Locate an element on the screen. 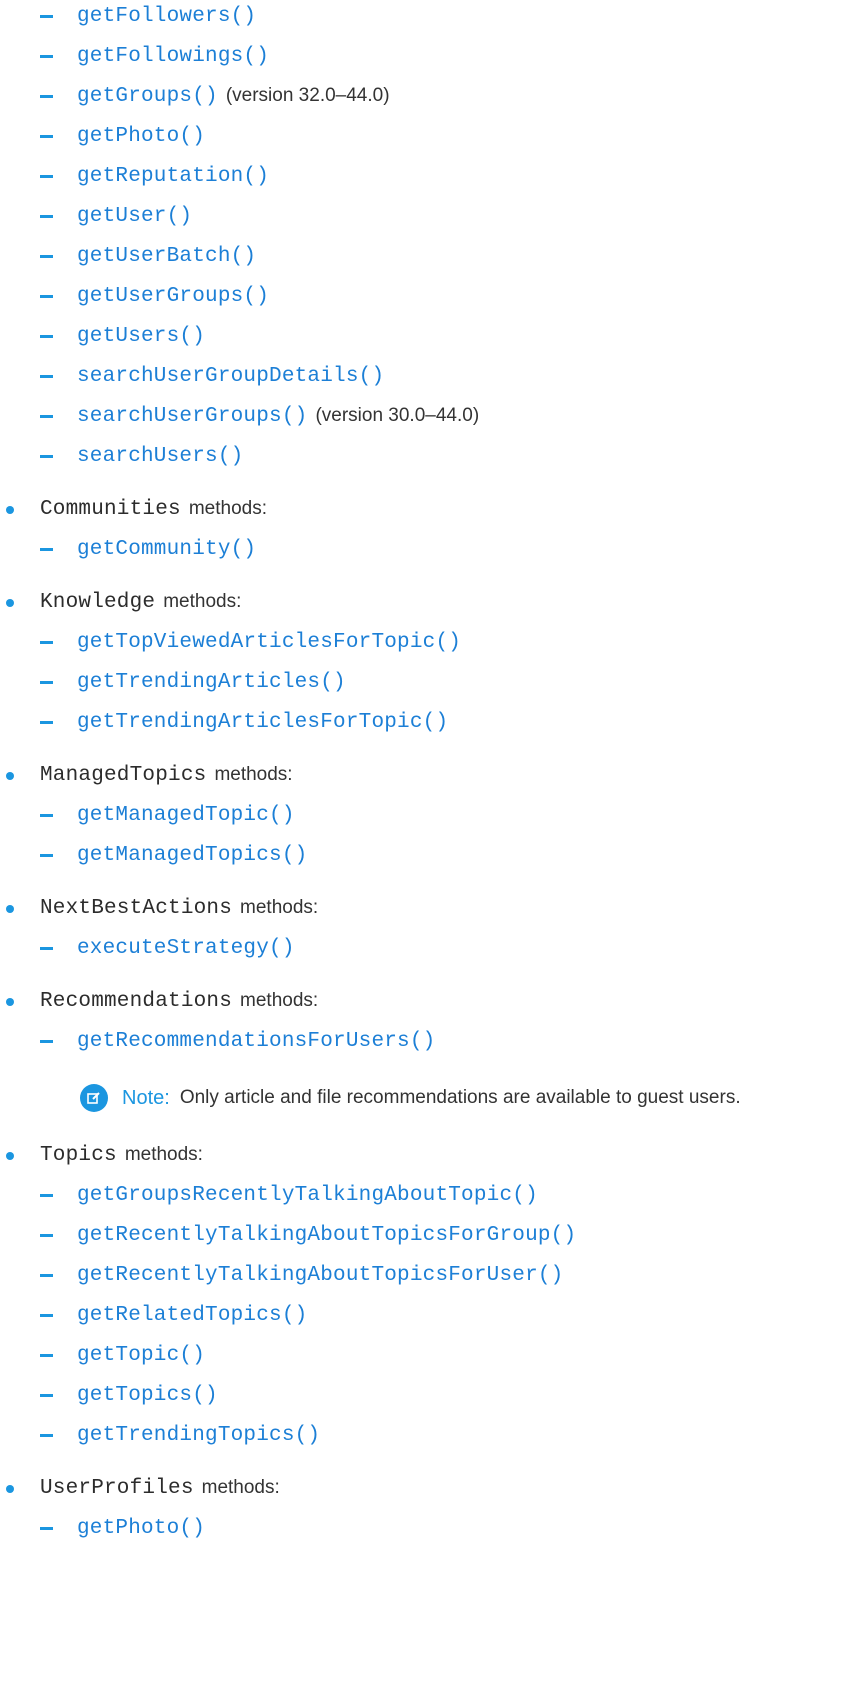  method-link: getTopics() is located at coordinates (147, 1395).